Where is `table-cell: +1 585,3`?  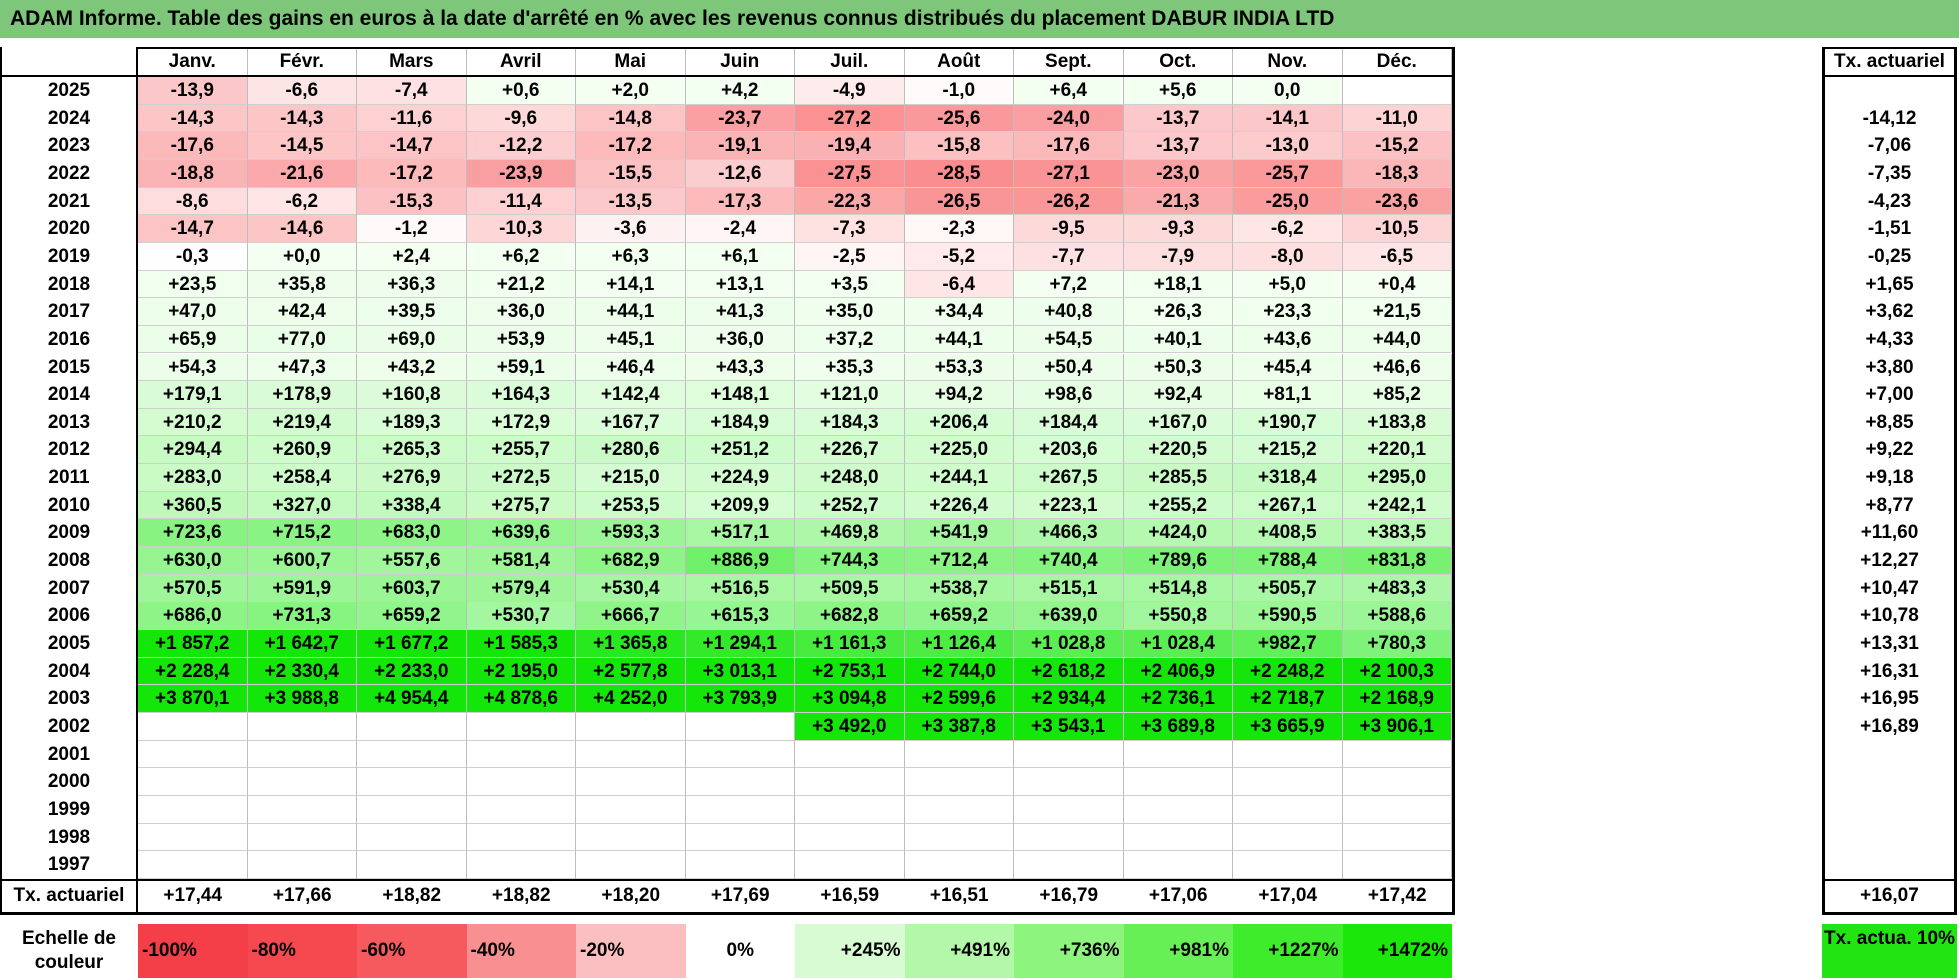 table-cell: +1 585,3 is located at coordinates (521, 644).